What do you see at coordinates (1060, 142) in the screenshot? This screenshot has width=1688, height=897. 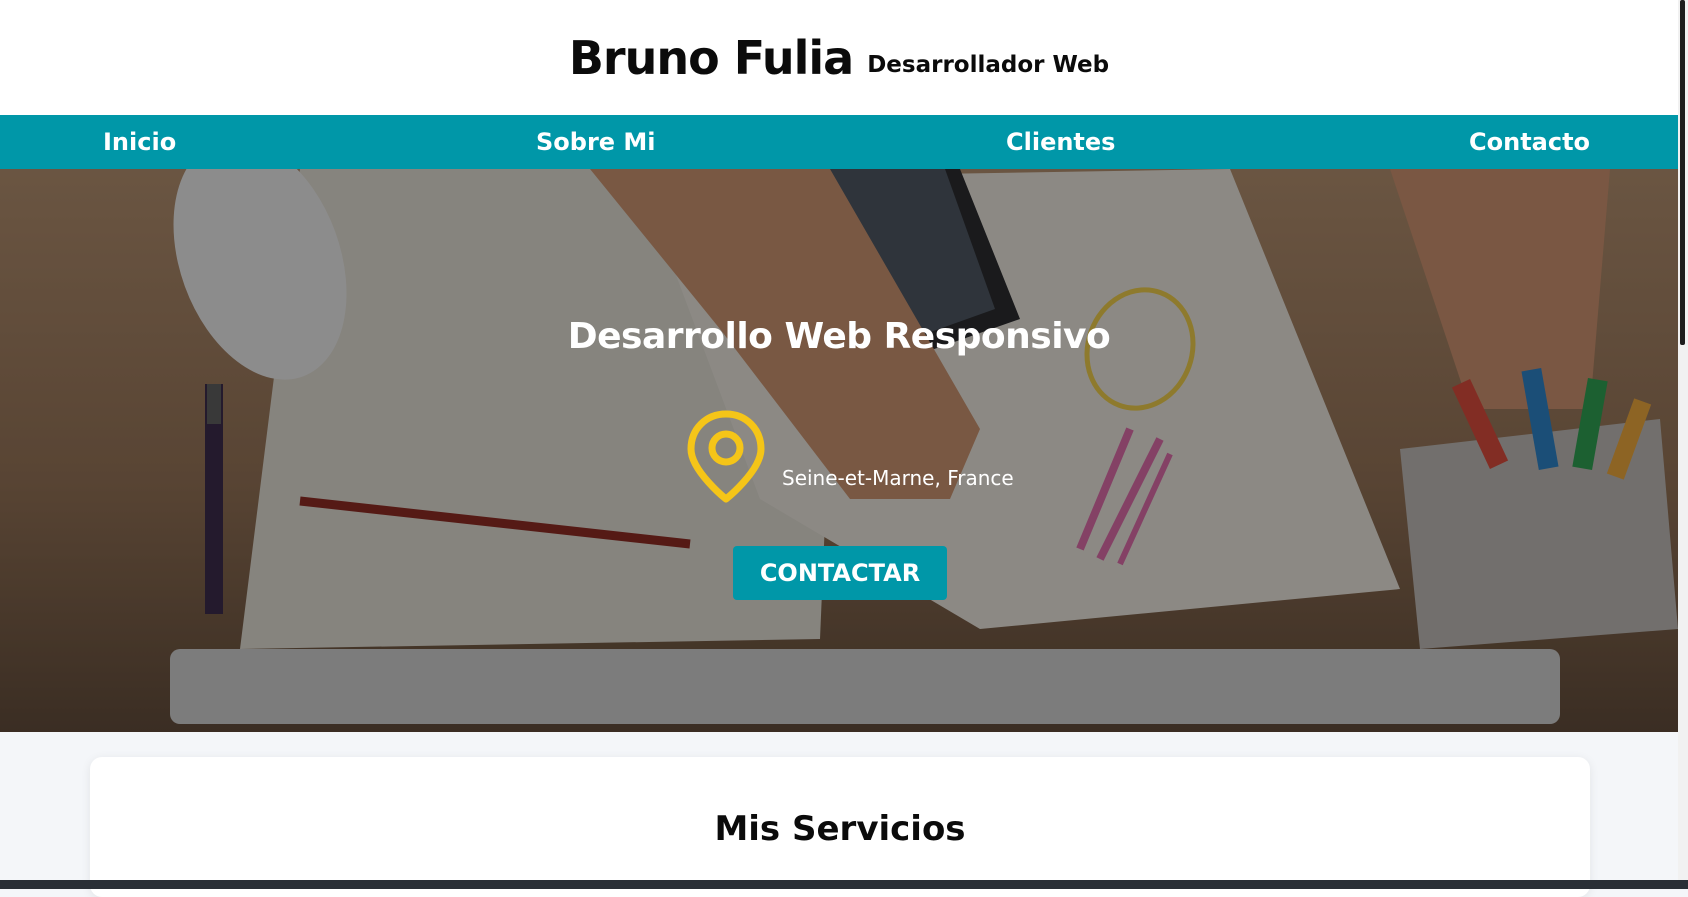 I see `nav-link-clientes: Clientes` at bounding box center [1060, 142].